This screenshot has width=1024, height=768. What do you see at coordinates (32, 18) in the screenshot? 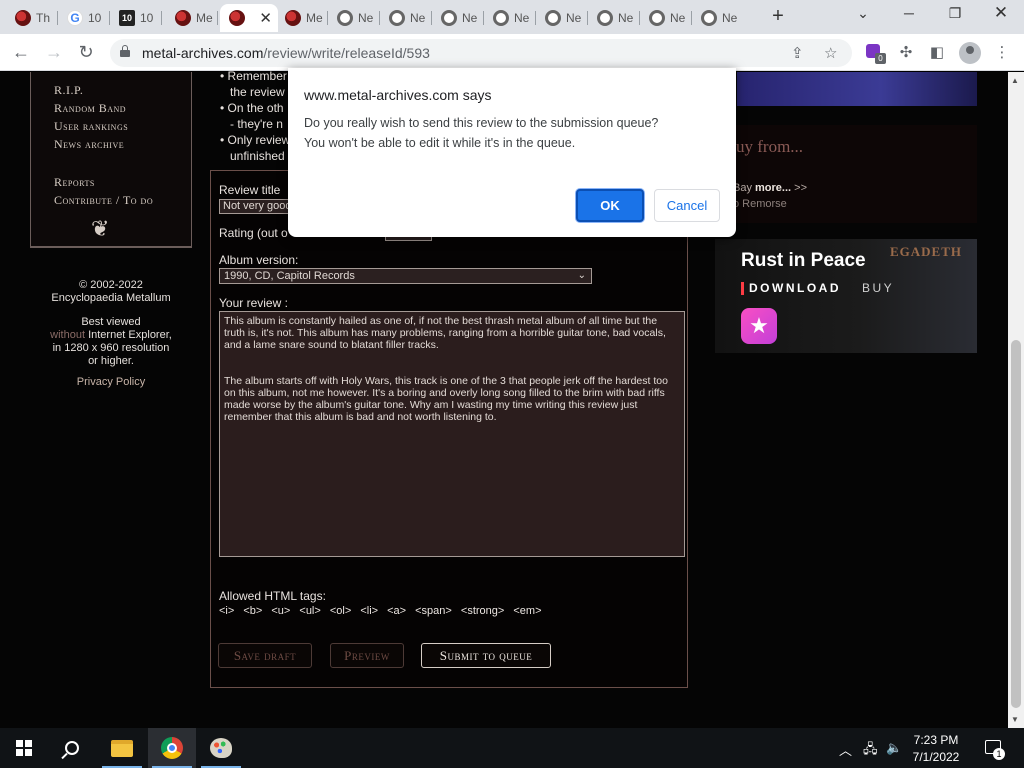
I see `browser-tab: Th` at bounding box center [32, 18].